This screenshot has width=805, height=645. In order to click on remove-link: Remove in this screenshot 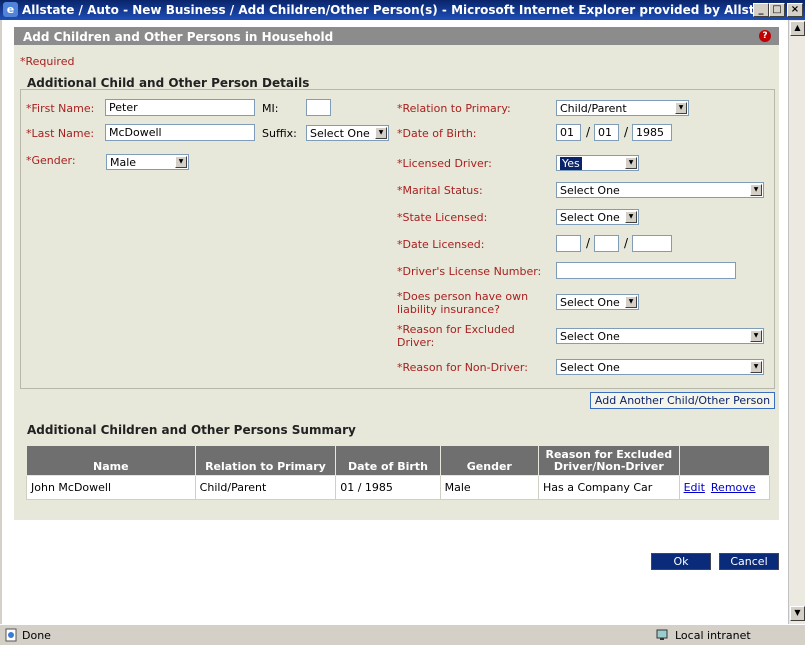, I will do `click(733, 487)`.